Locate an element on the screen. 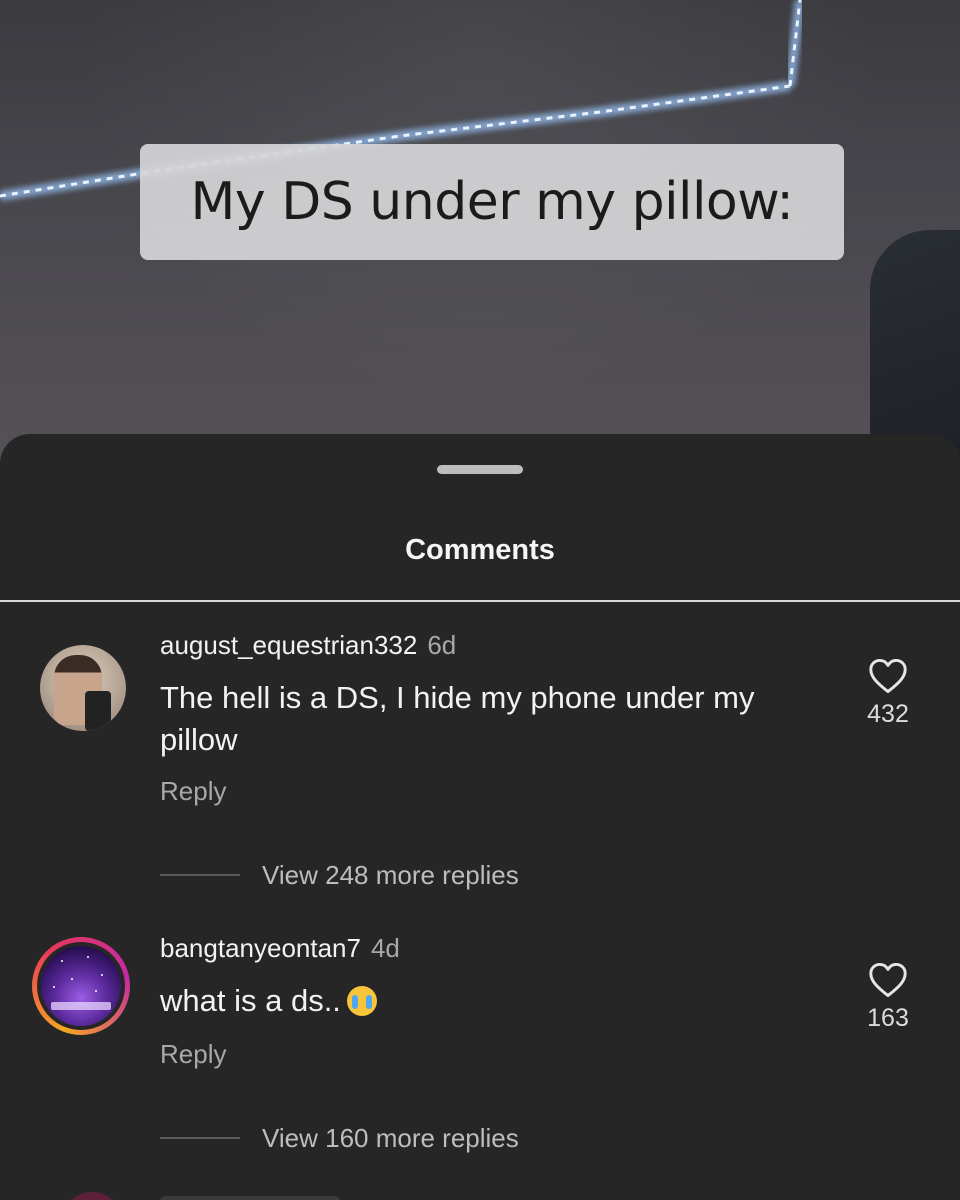  view-replies-label: View 160 more replies is located at coordinates (390, 1137).